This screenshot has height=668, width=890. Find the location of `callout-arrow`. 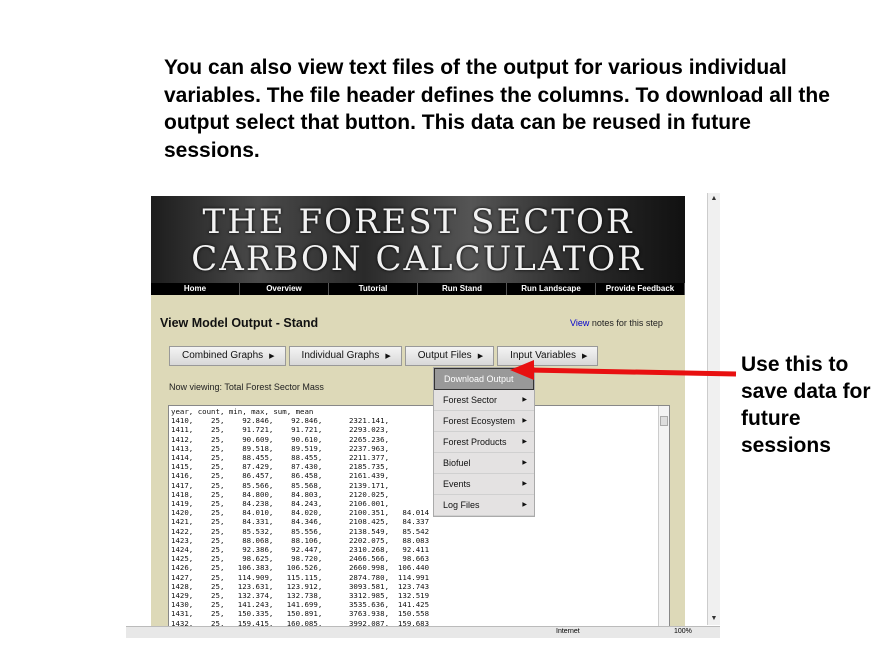

callout-arrow is located at coordinates (623, 370).